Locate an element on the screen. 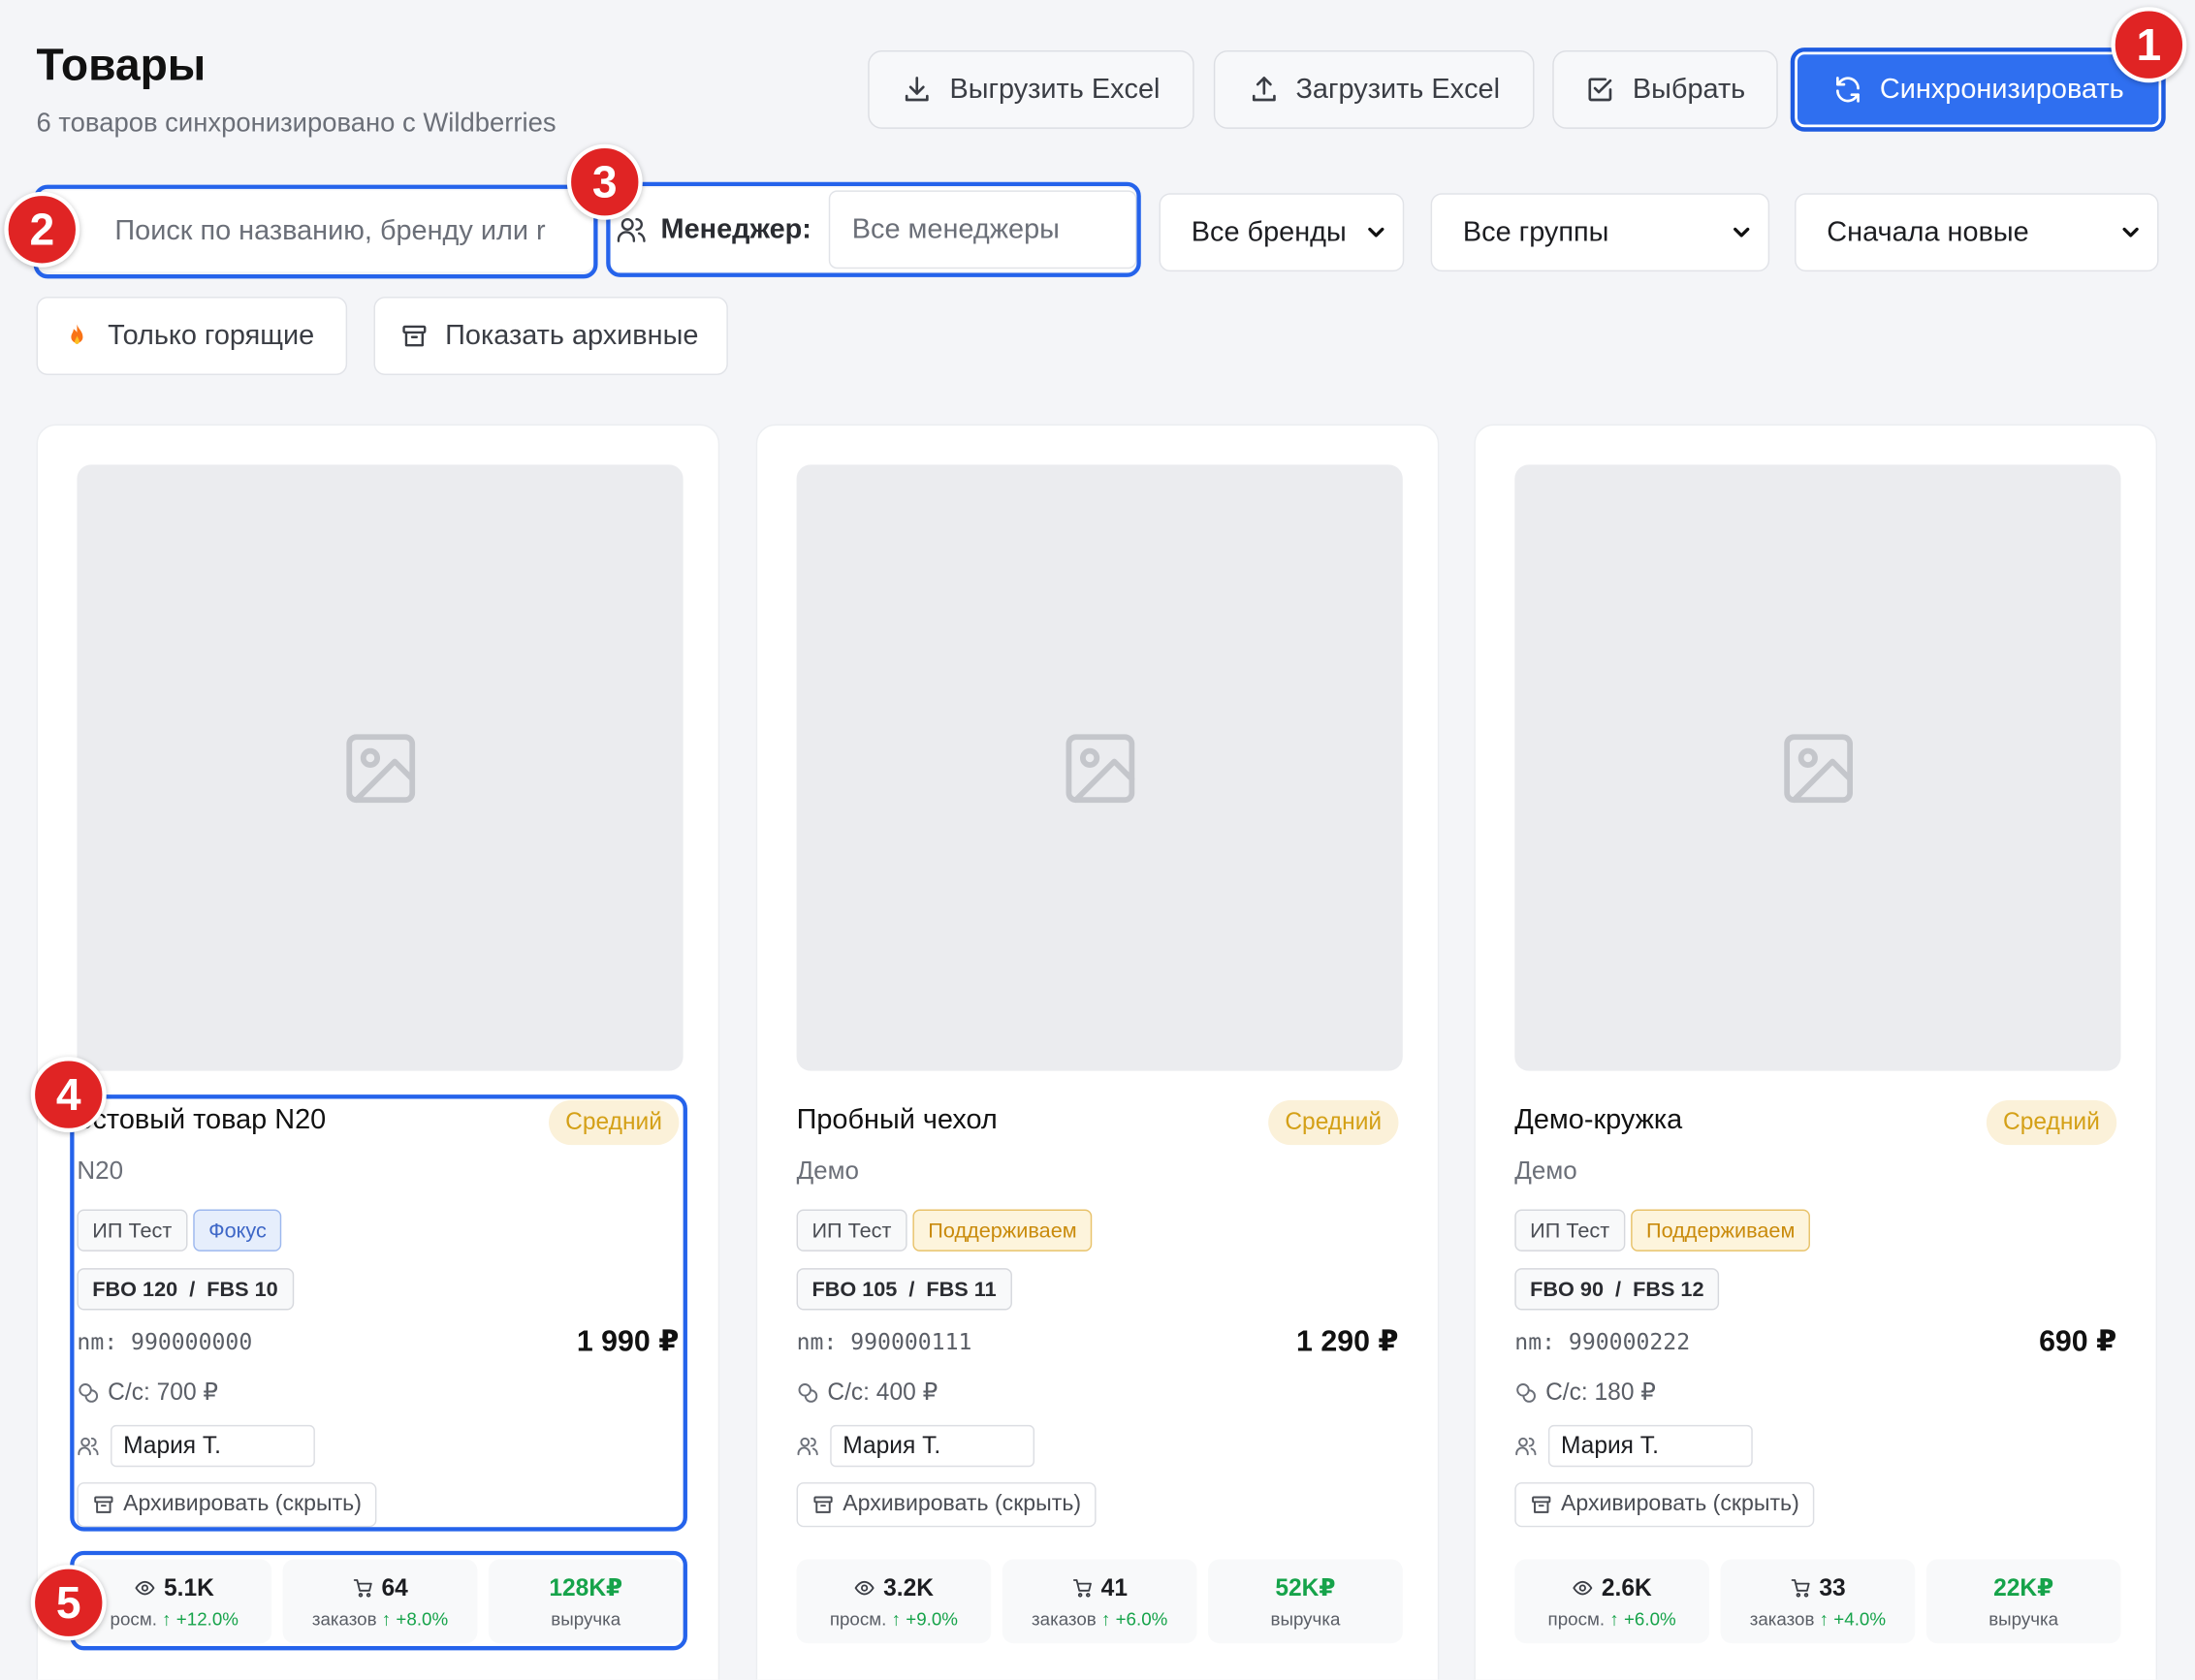 This screenshot has height=1680, width=2195. revenue-value: 128K₽ is located at coordinates (586, 1587).